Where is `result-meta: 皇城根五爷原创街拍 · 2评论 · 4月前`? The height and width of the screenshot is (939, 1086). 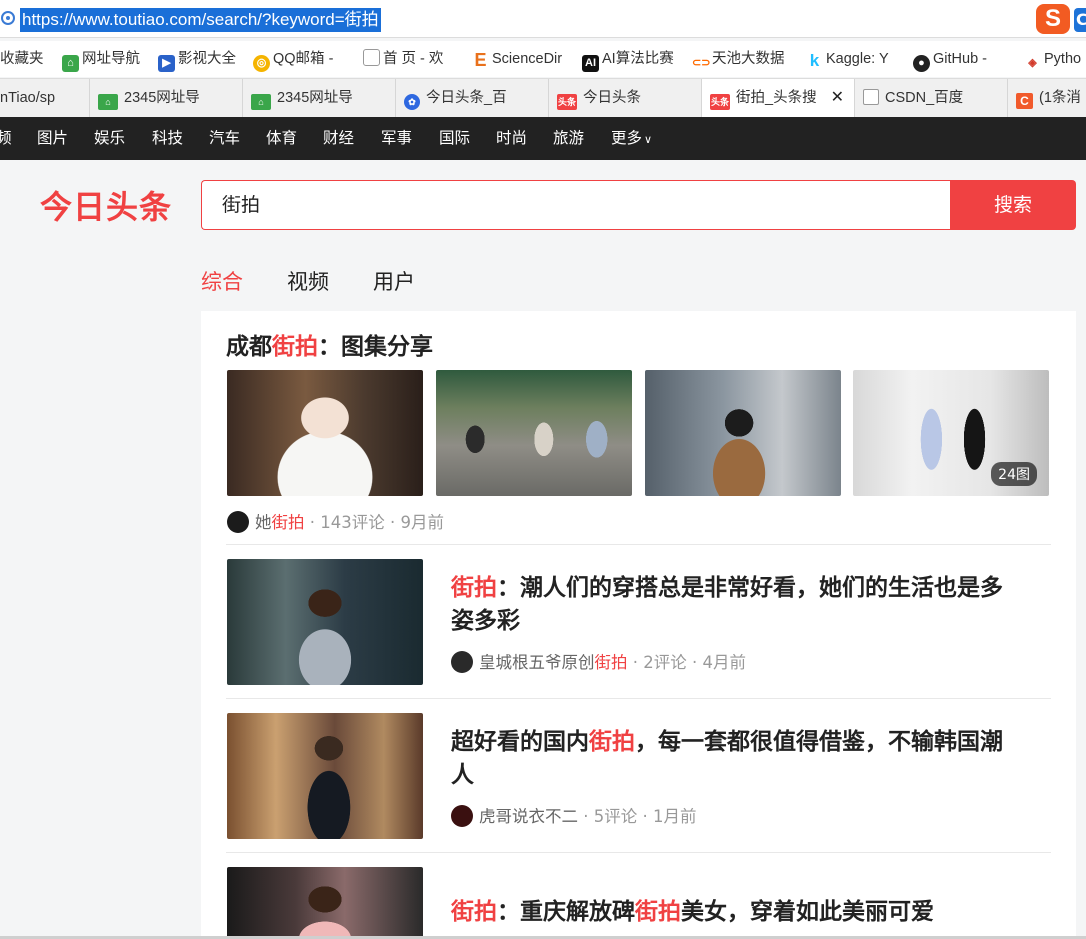
result-meta: 皇城根五爷原创街拍 · 2评论 · 4月前 is located at coordinates (598, 661).